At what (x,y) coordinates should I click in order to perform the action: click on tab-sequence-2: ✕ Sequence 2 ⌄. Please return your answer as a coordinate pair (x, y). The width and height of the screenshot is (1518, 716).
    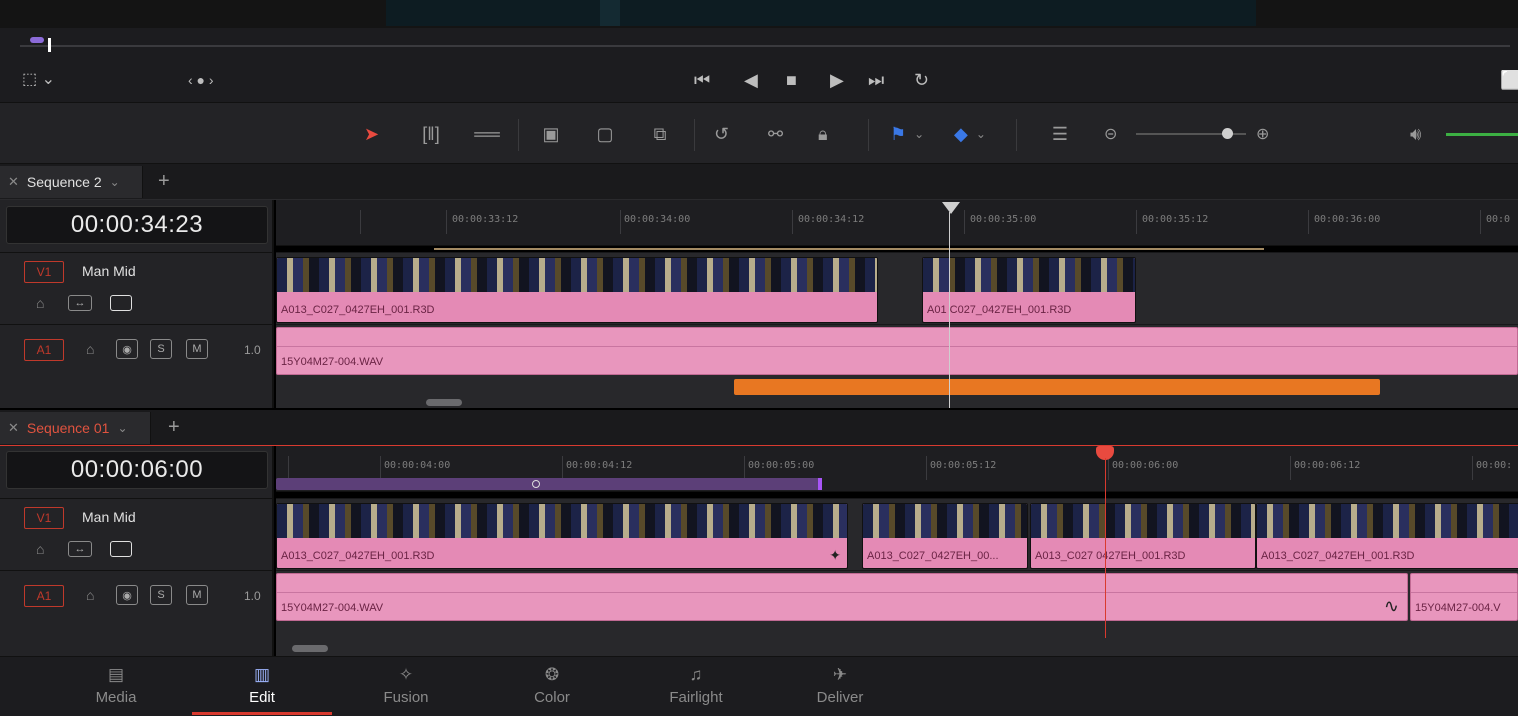
    Looking at the image, I should click on (71, 182).